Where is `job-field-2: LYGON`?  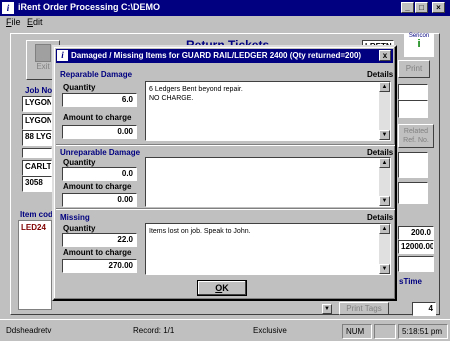
job-field-2: LYGON is located at coordinates (37, 122).